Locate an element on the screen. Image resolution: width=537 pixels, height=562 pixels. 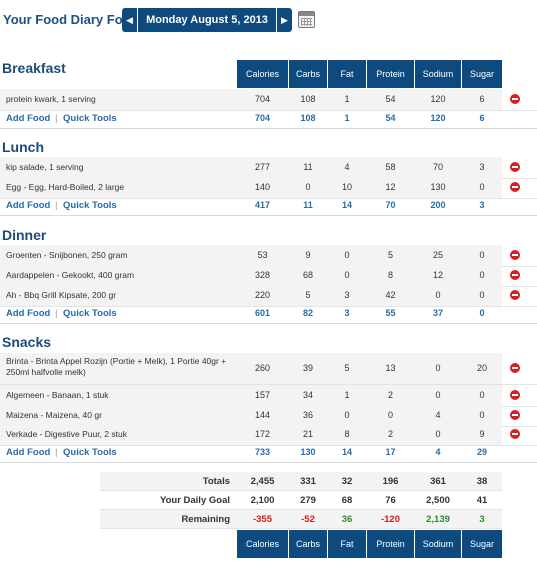
lunch-add-row: Add Food | Quick Tools 417 11 14 70 200 3 is located at coordinates (268, 206).